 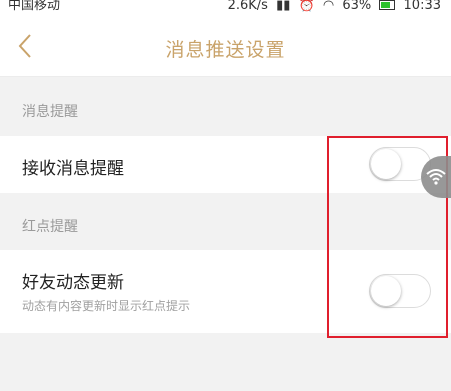 I want to click on wifi-icon: ◠, so click(x=328, y=6).